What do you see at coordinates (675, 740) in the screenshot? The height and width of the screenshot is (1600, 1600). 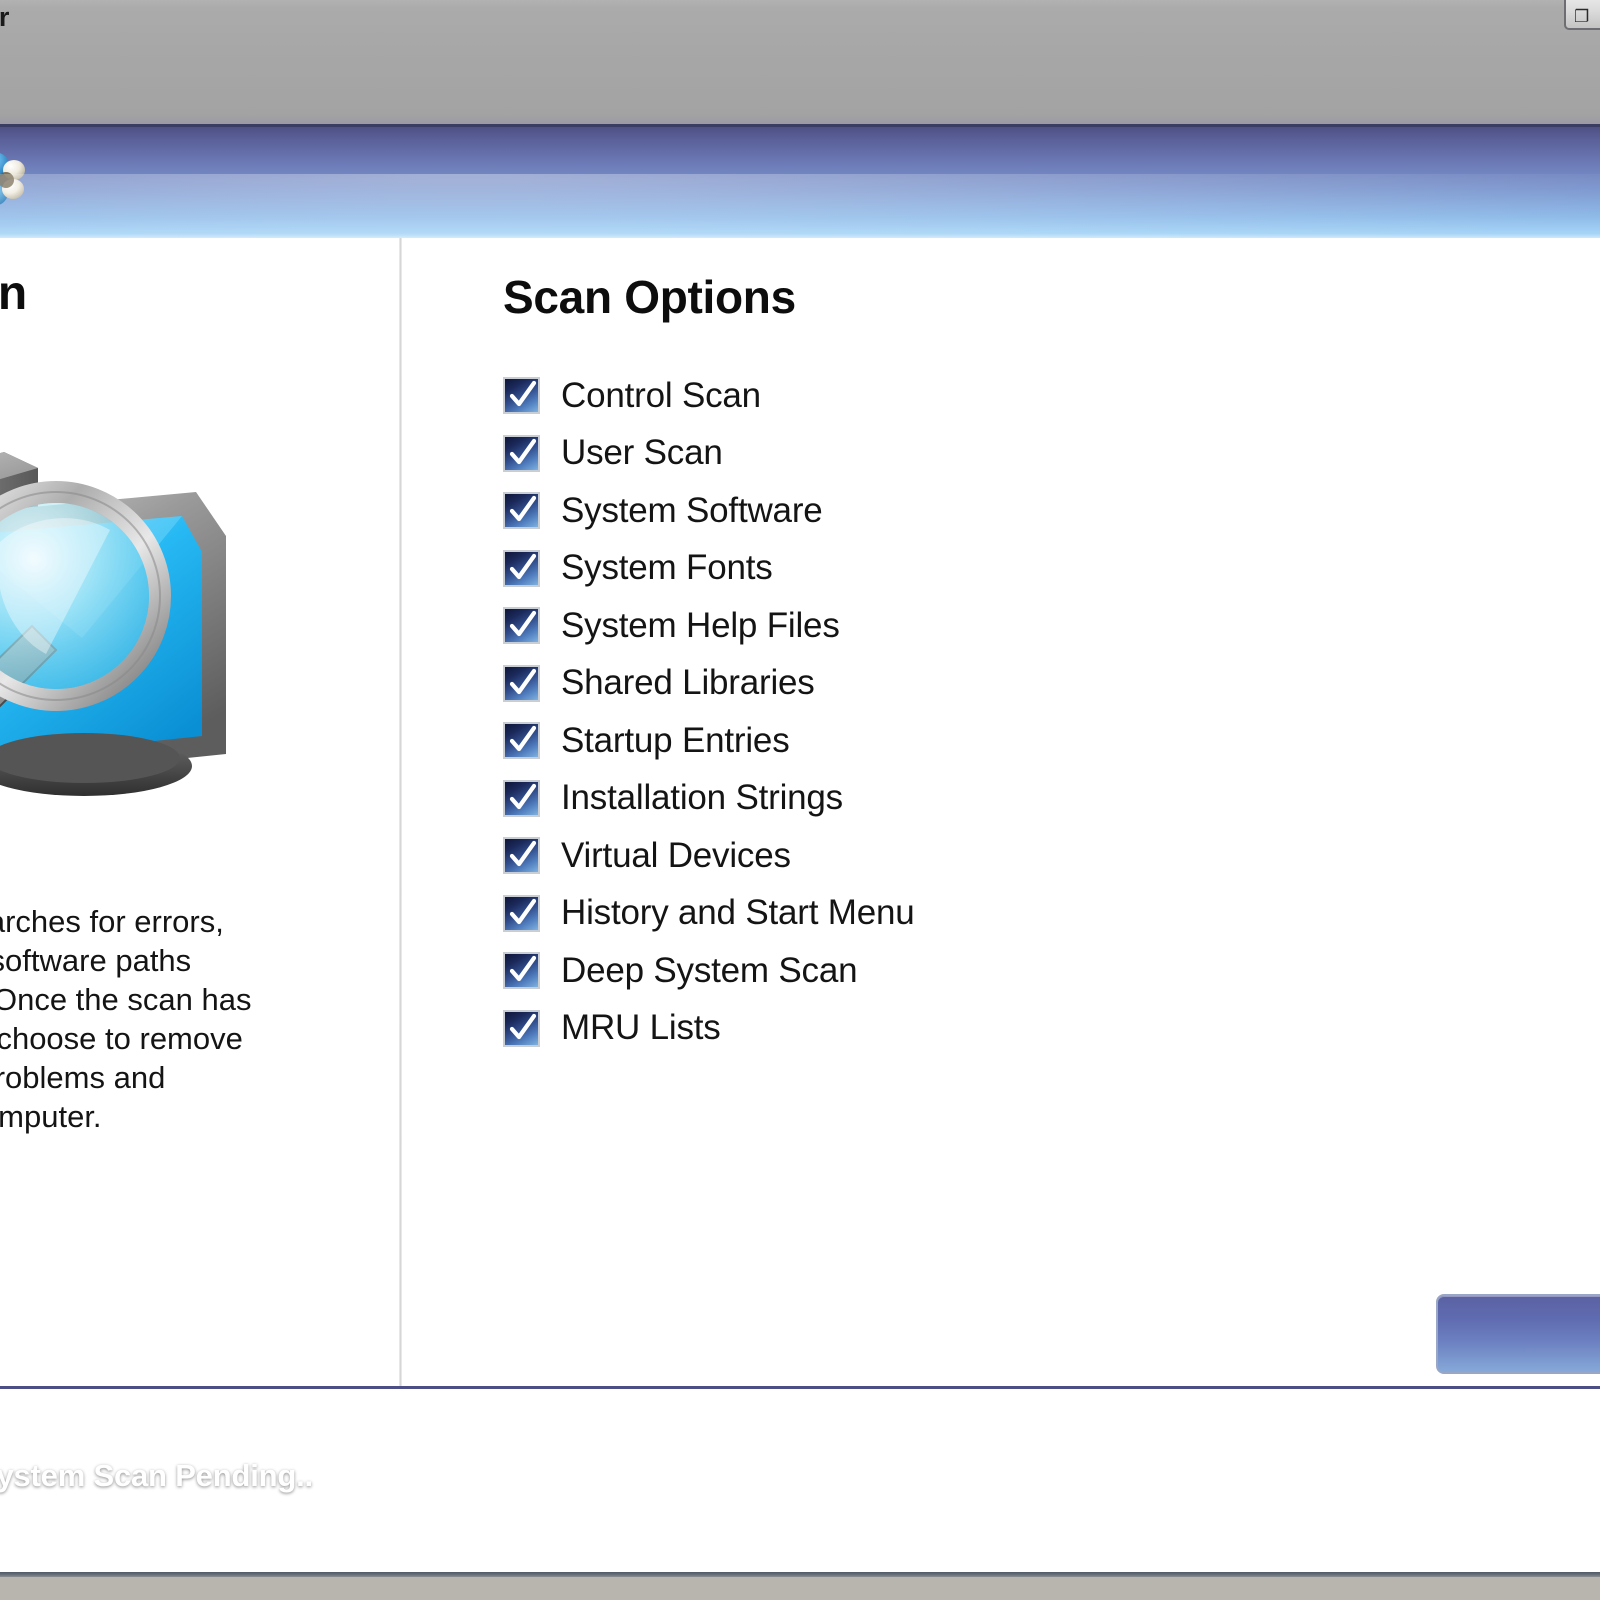 I see `scan-option-label: Startup Entries` at bounding box center [675, 740].